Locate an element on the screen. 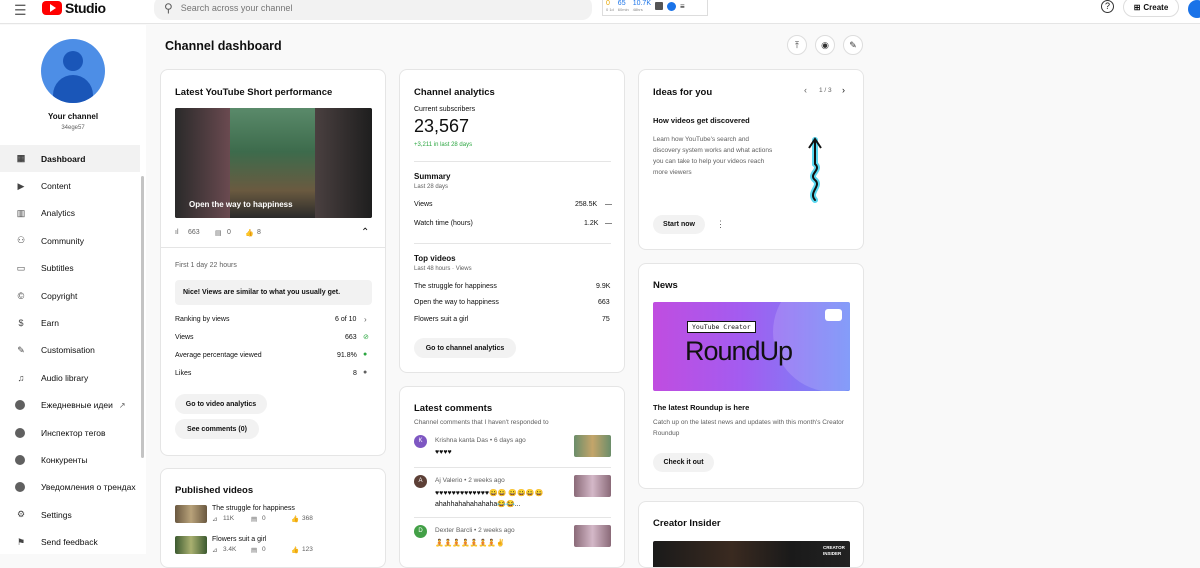 The height and width of the screenshot is (568, 1200). sidebar-item-tag-inspector: Инспектор тегов is located at coordinates (70, 432).